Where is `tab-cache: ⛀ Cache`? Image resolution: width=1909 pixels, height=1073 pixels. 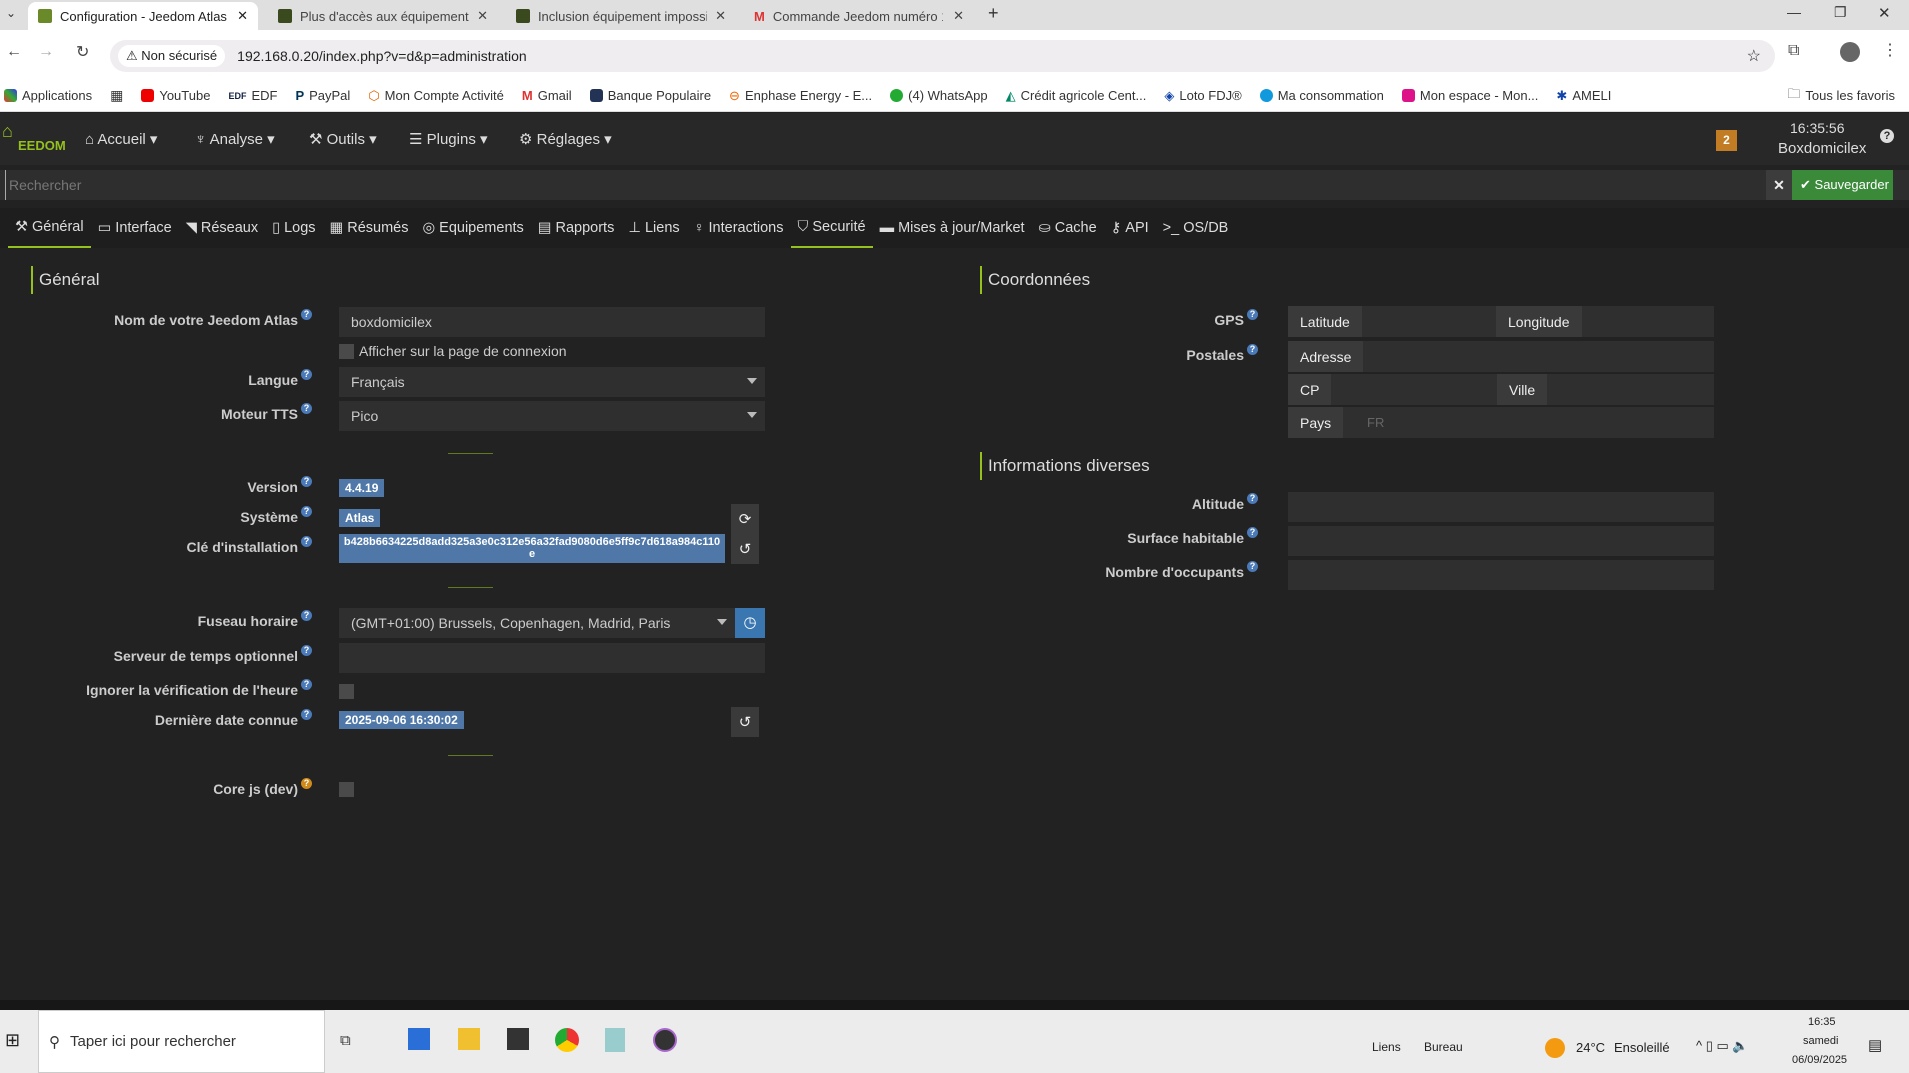 tab-cache: ⛀ Cache is located at coordinates (1068, 228).